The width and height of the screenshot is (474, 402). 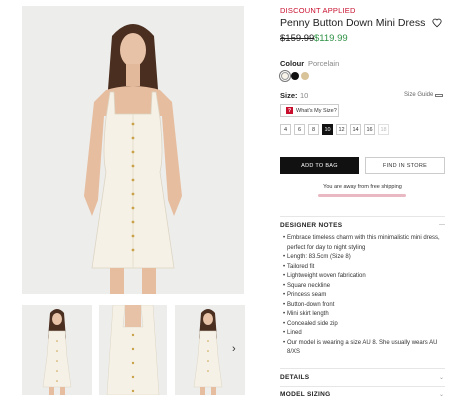 I want to click on size-option-14: 14, so click(x=355, y=129).